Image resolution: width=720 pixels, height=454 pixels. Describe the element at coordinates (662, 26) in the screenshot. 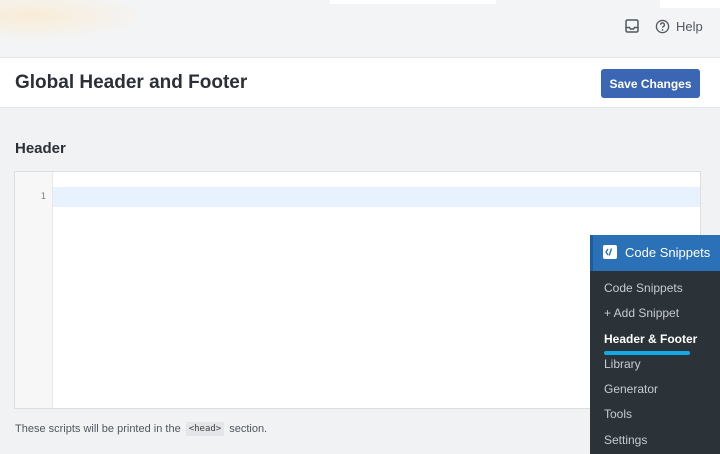

I see `question-circle-icon` at that location.